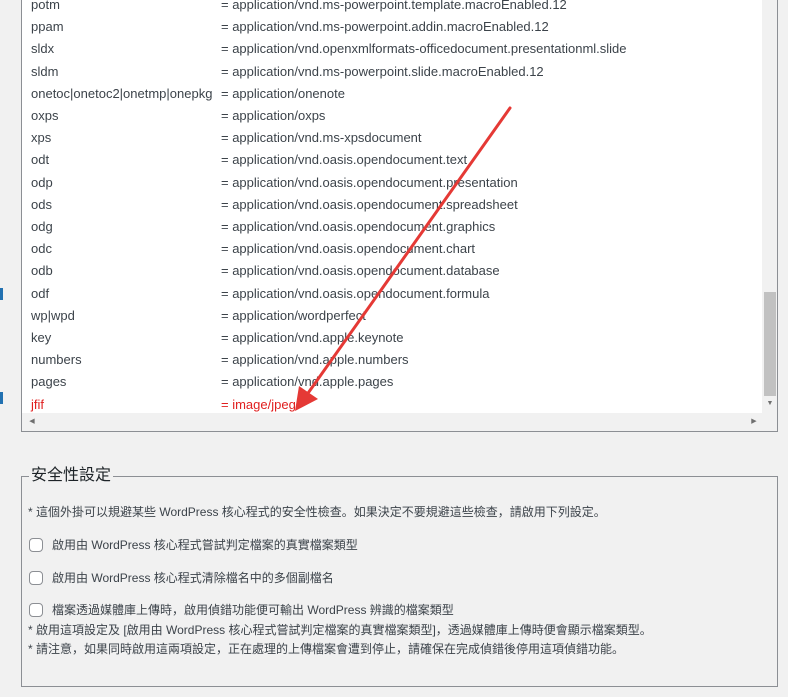 The height and width of the screenshot is (697, 788). I want to click on mime-type: = application/vnd.apple.pages, so click(307, 382).